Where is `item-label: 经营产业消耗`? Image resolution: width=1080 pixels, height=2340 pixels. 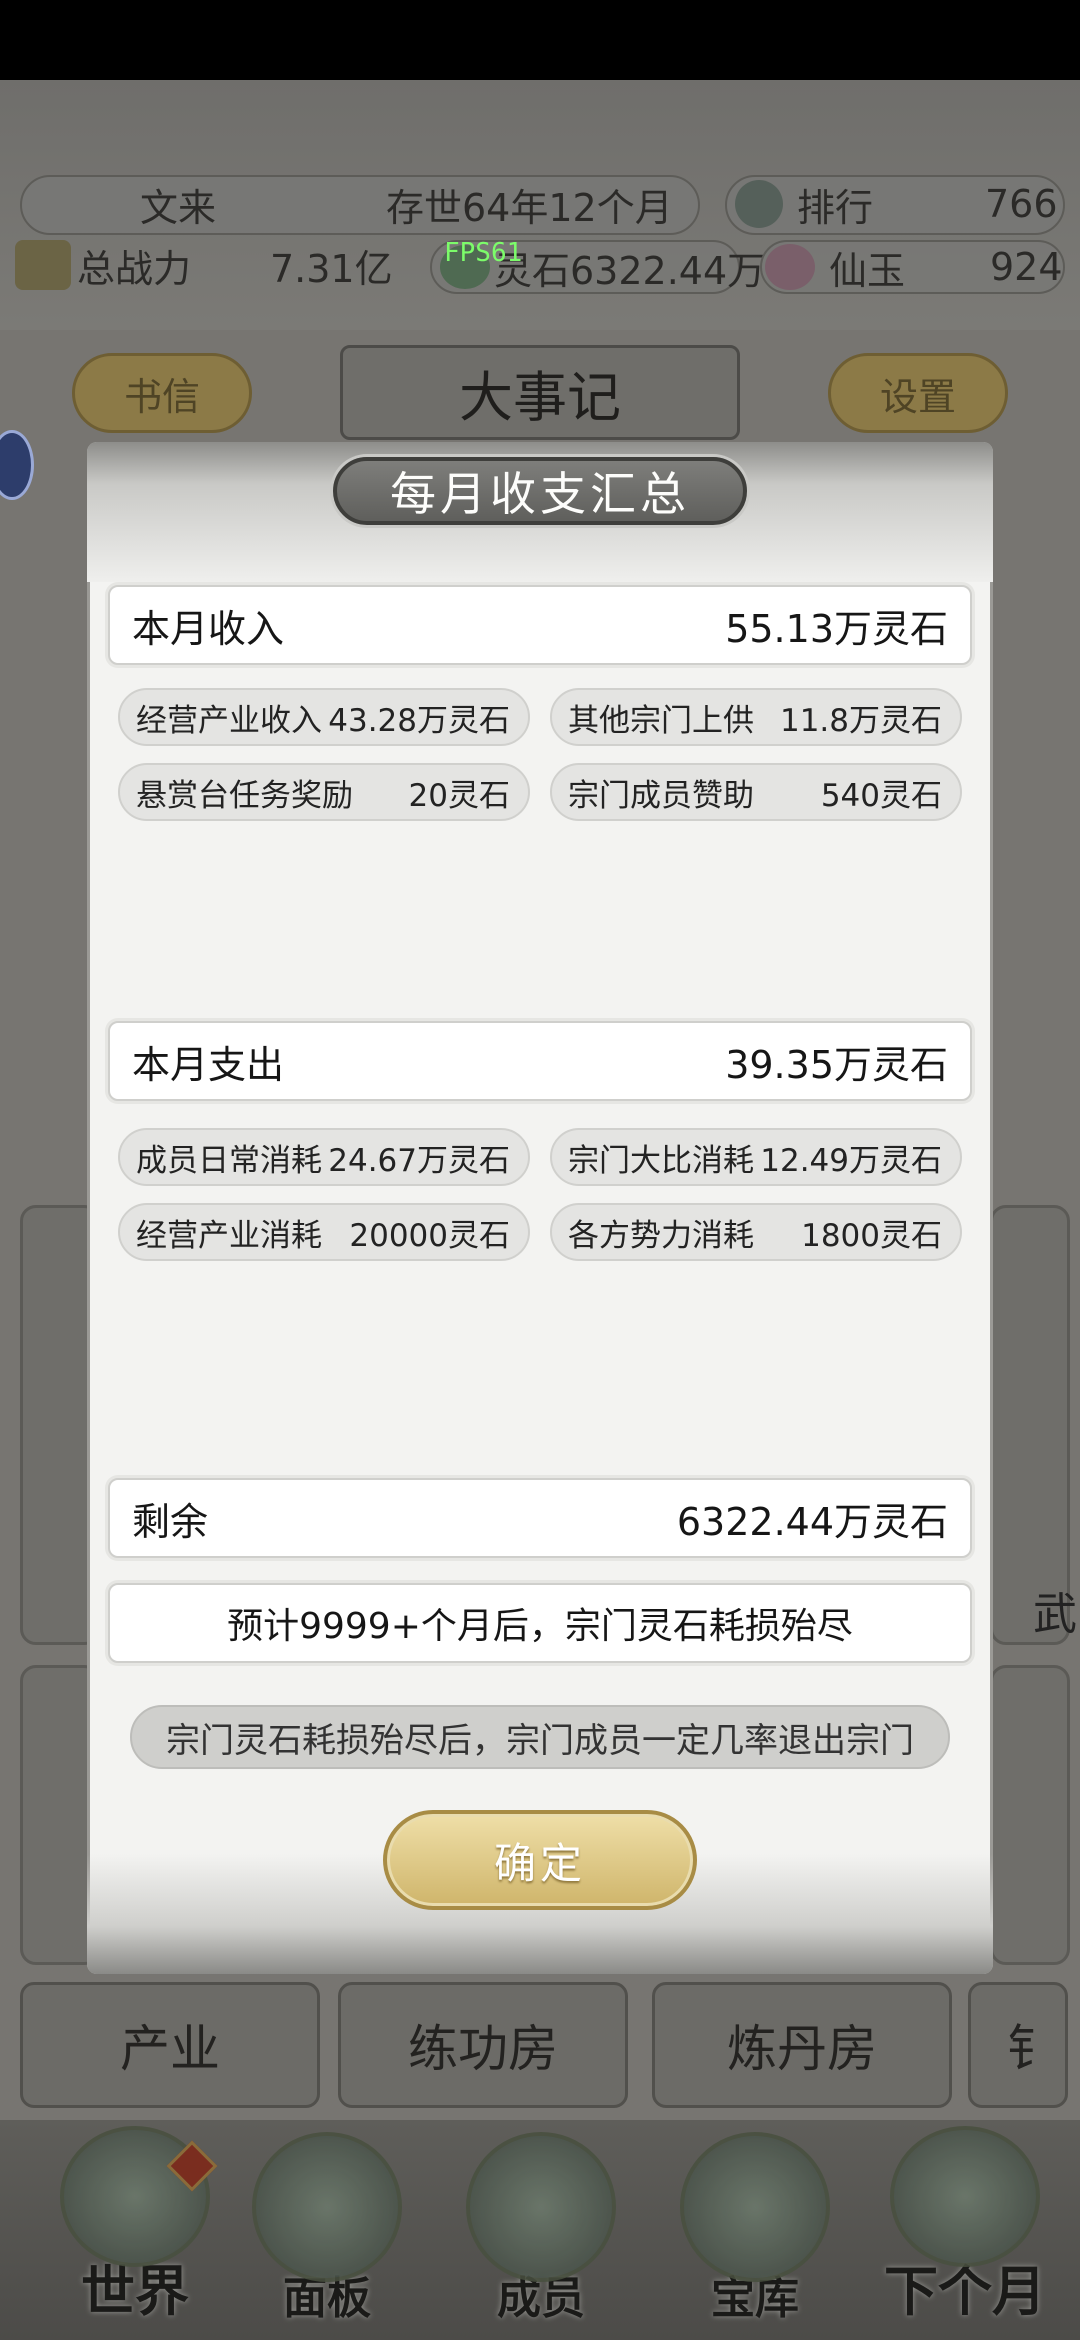 item-label: 经营产业消耗 is located at coordinates (229, 1235).